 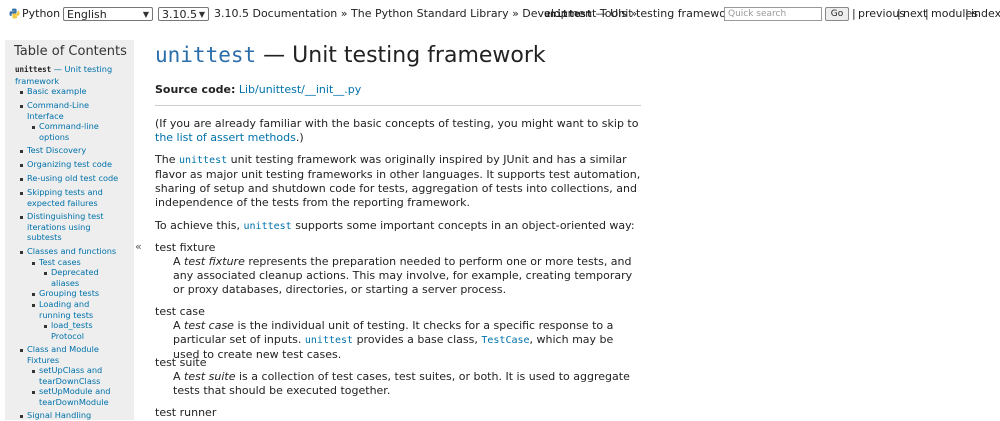 What do you see at coordinates (180, 311) in the screenshot?
I see `term-test-case: test case` at bounding box center [180, 311].